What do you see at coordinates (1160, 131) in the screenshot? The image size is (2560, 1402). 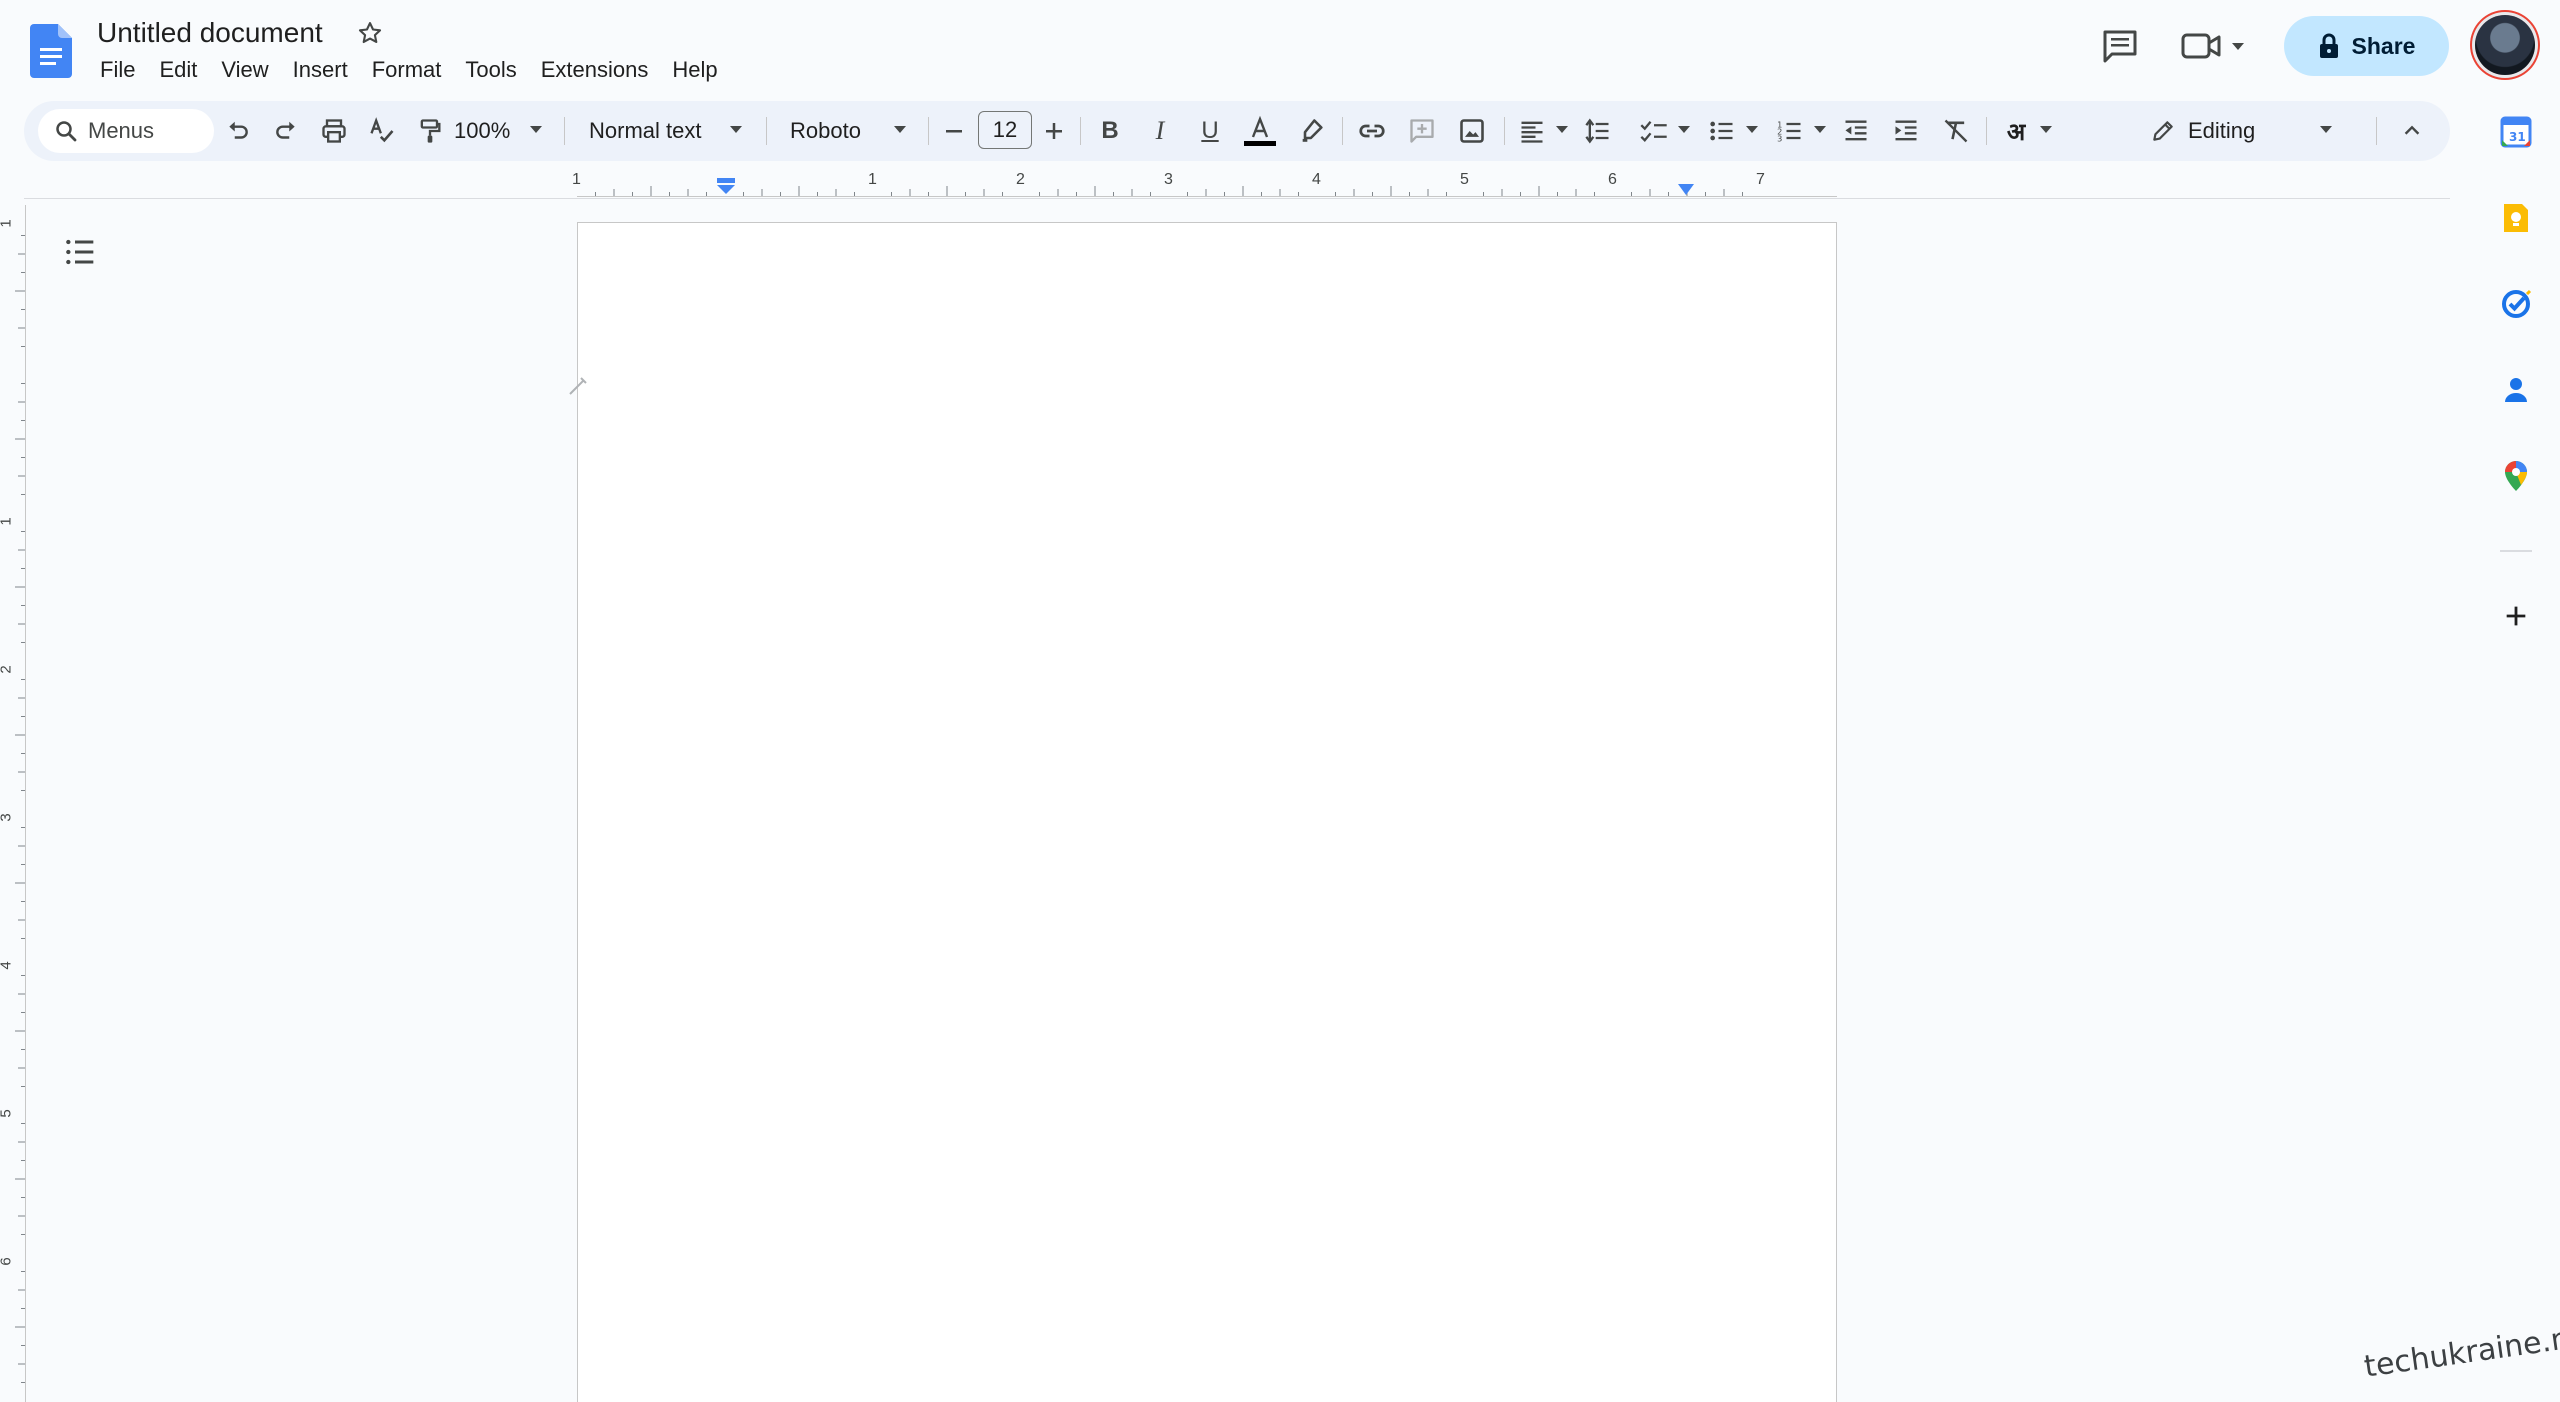 I see `italic-icon: I` at bounding box center [1160, 131].